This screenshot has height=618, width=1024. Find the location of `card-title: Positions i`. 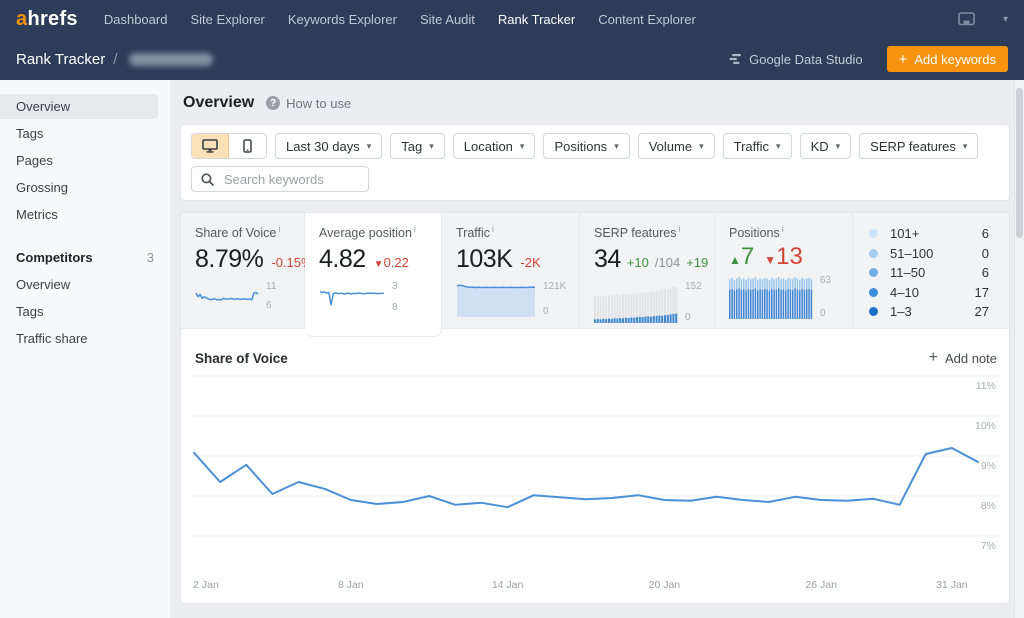

card-title: Positions i is located at coordinates (756, 232).